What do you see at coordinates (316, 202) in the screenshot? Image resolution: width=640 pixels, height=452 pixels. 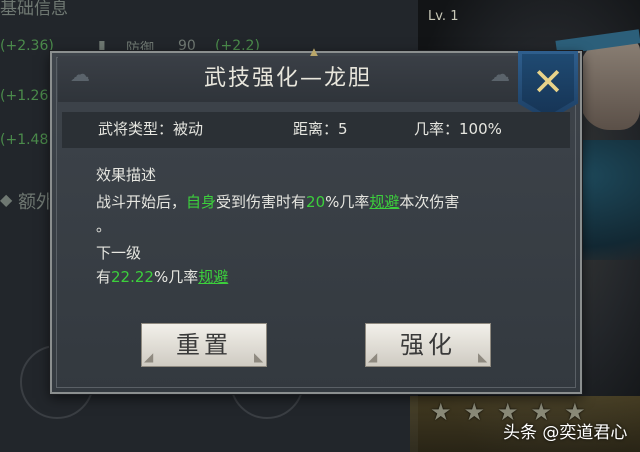 I see `effect-chance-value: 20` at bounding box center [316, 202].